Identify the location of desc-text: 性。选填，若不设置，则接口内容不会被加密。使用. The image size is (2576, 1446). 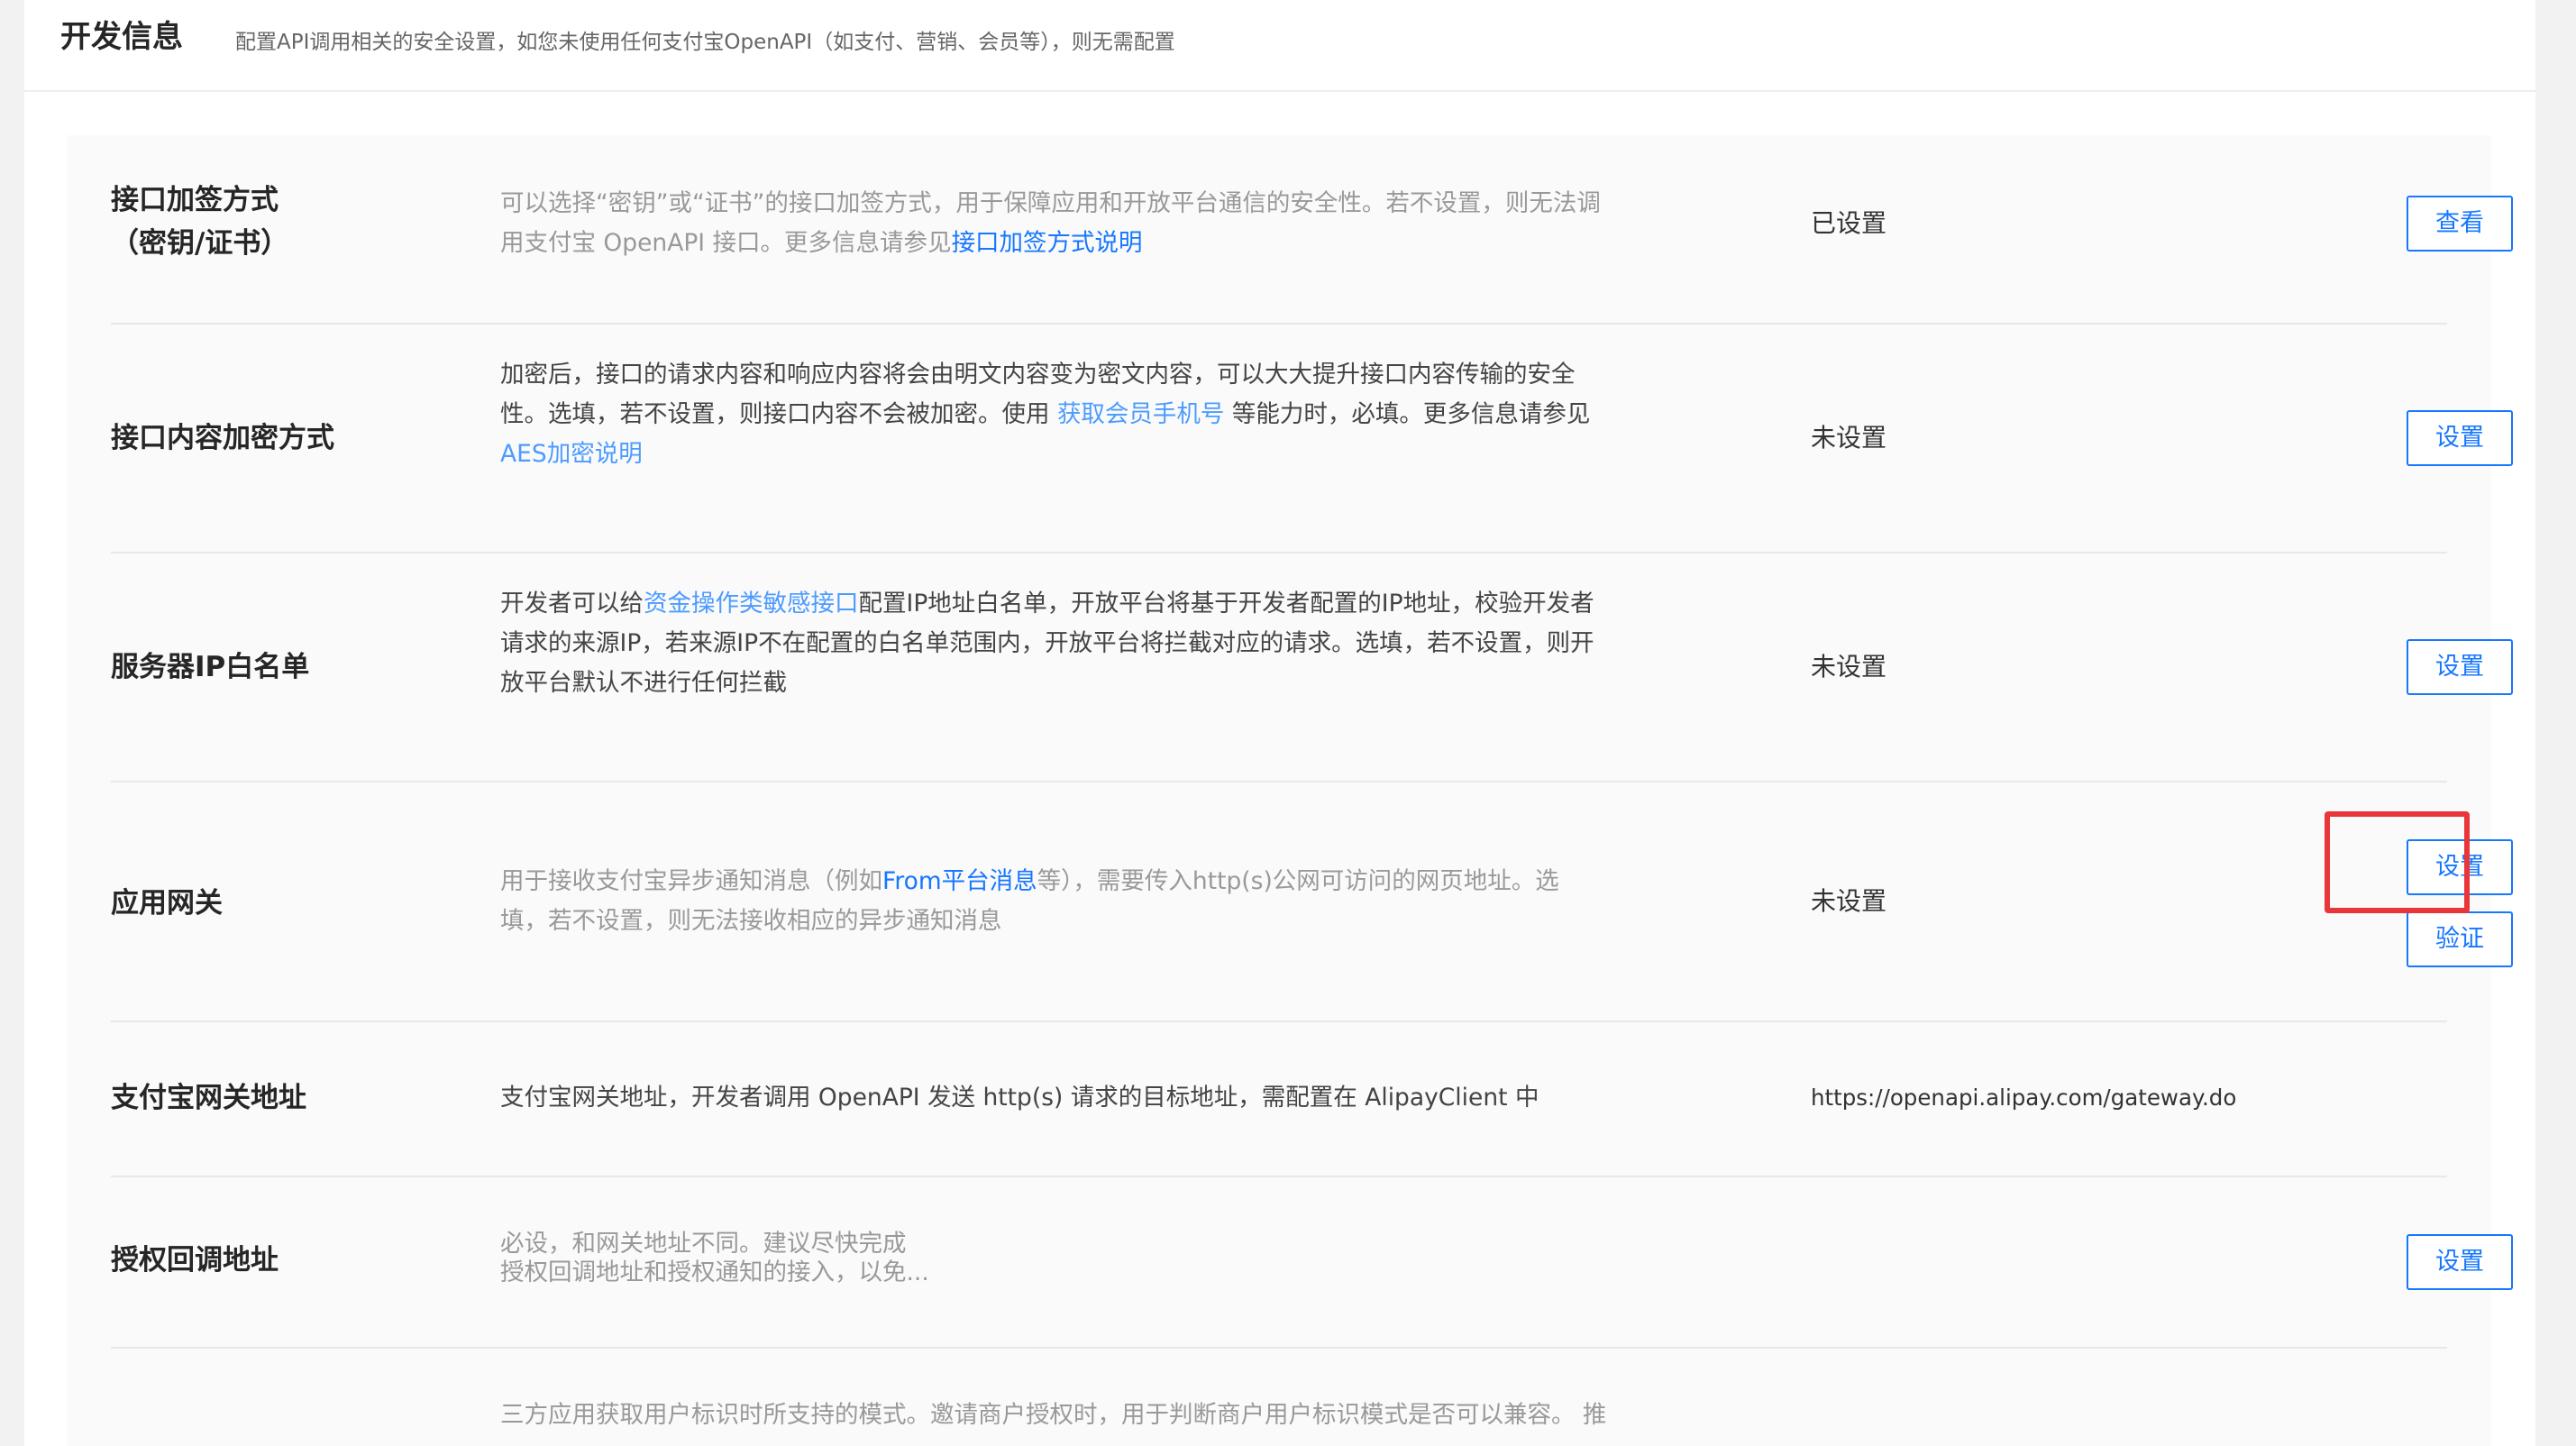
(779, 414).